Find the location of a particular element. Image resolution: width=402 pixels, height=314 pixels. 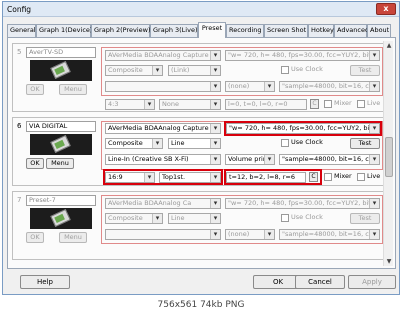

apply-button: Apply is located at coordinates (372, 282).